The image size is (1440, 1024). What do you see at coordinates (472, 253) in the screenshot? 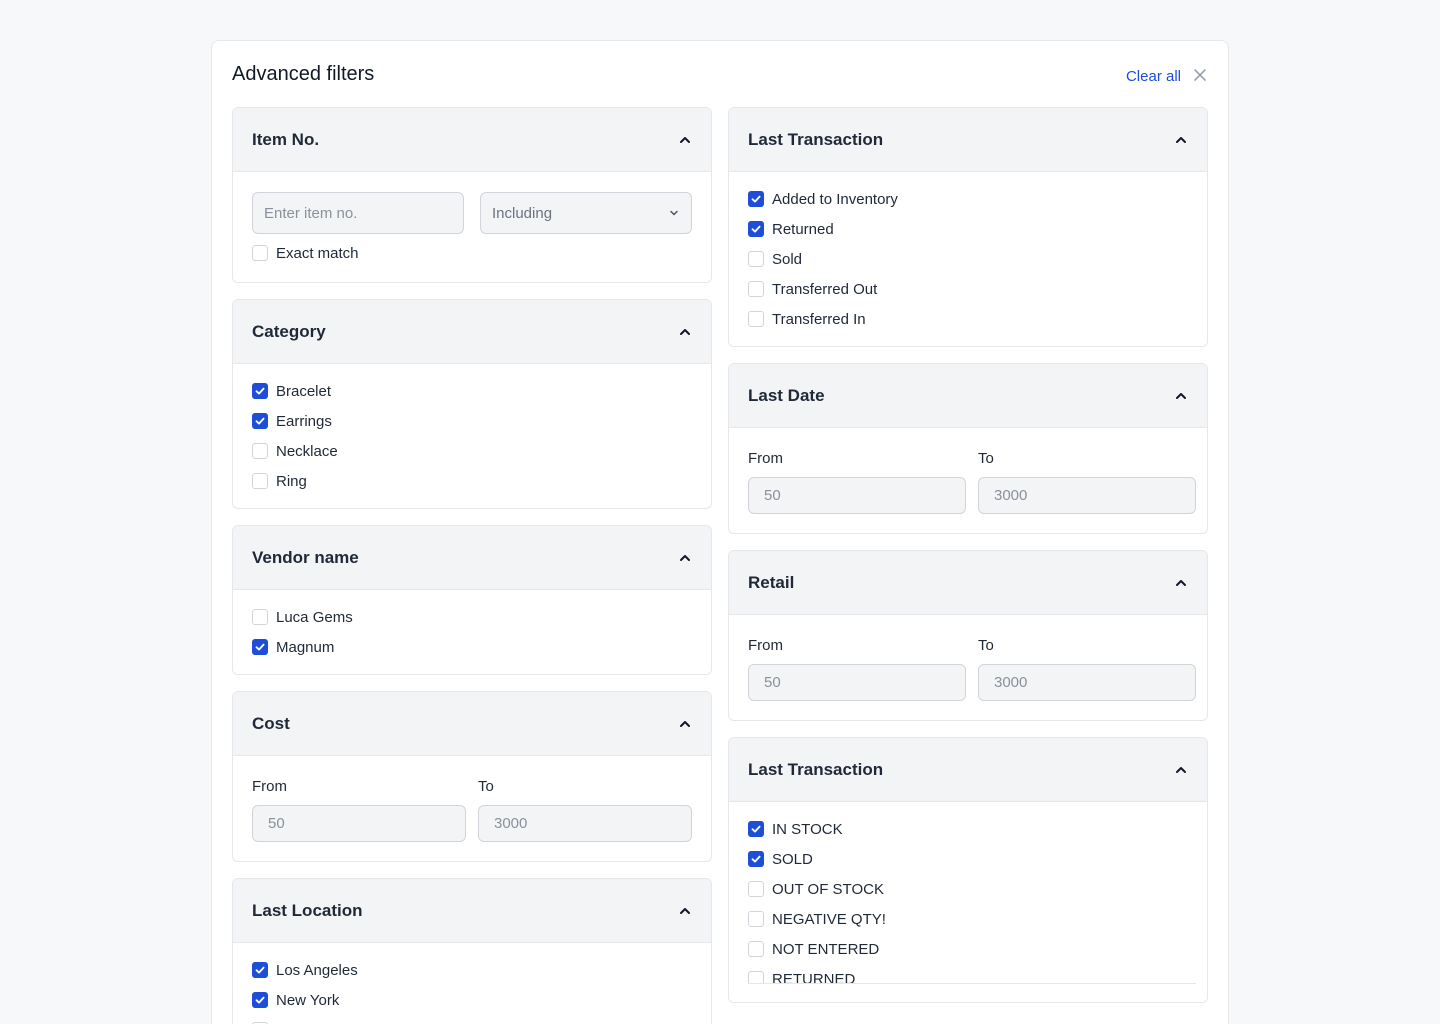
I see `exact-match-checkbox: Exact match` at bounding box center [472, 253].